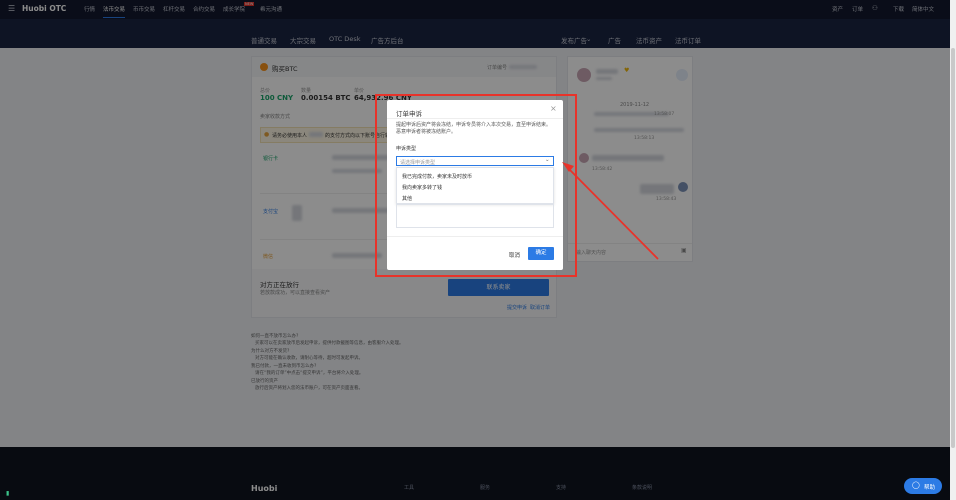  What do you see at coordinates (476, 185) in the screenshot?
I see `highlight-box` at bounding box center [476, 185].